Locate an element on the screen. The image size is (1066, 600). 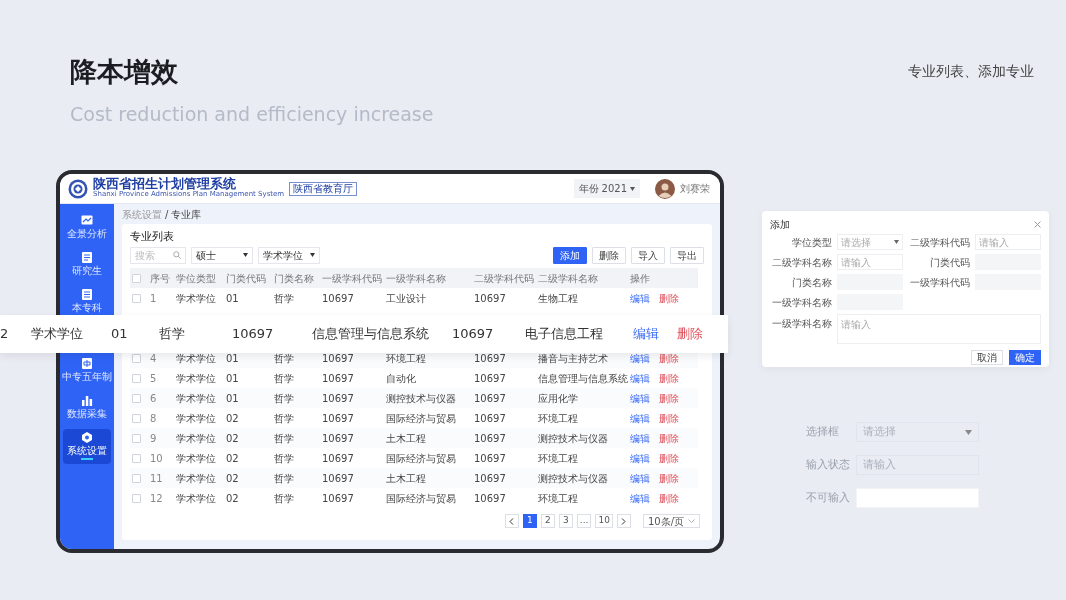
page-button: 1 is located at coordinates (529, 521).